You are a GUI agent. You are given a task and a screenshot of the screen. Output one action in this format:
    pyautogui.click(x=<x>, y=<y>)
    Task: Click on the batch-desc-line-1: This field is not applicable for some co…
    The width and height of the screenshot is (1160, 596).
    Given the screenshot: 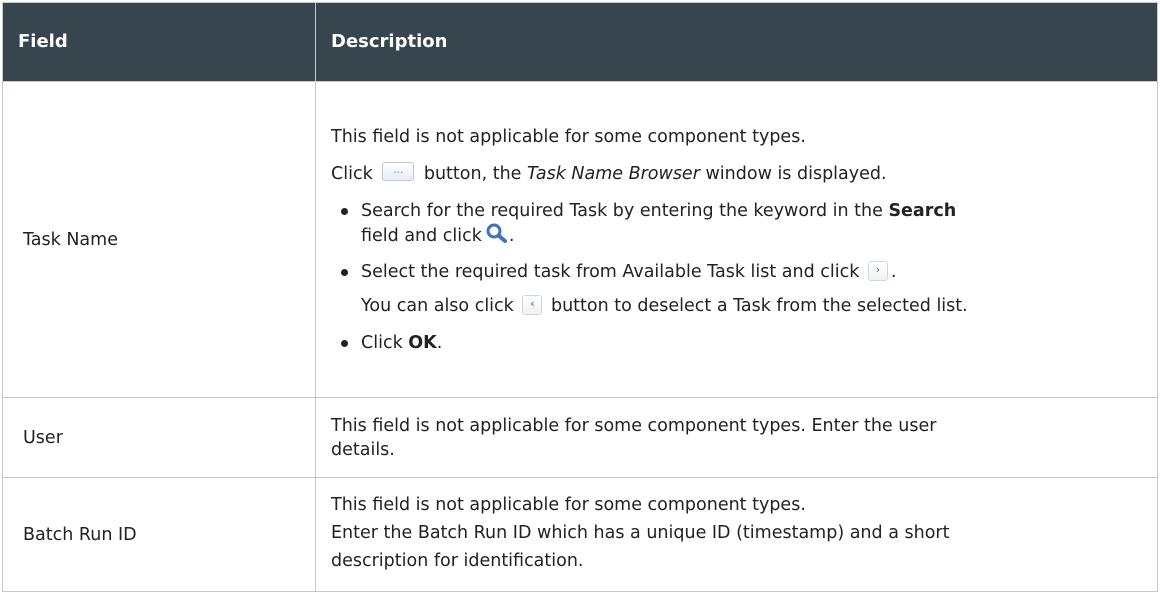 What is the action you would take?
    pyautogui.click(x=568, y=504)
    